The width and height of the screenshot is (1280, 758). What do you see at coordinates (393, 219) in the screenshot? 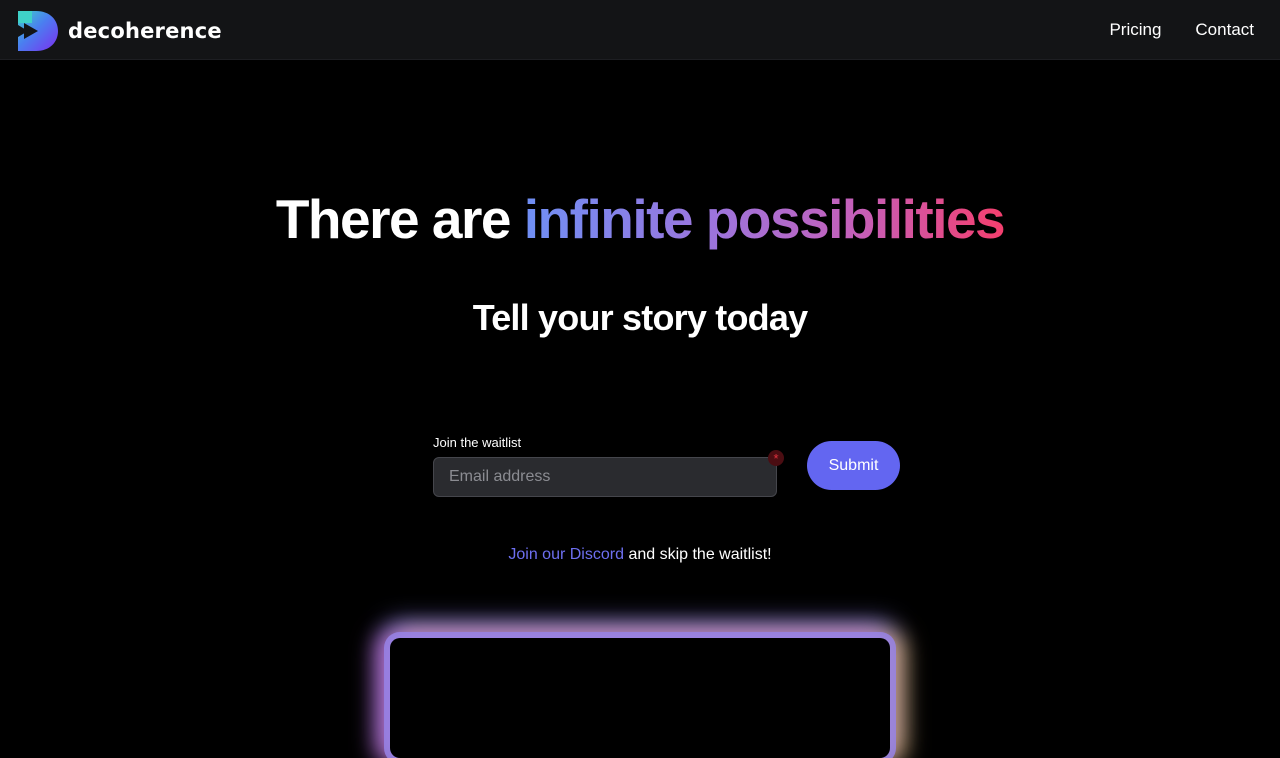
I see `hero-title-plain: There are` at bounding box center [393, 219].